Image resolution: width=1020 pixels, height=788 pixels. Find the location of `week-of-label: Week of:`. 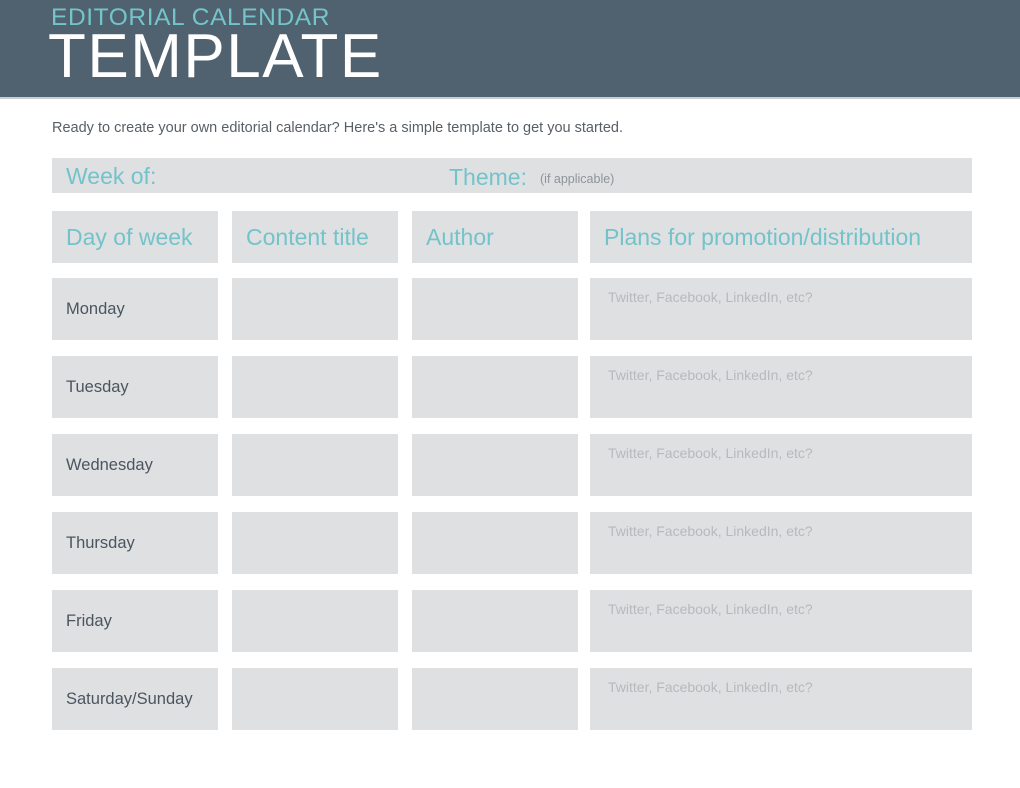

week-of-label: Week of: is located at coordinates (111, 176).